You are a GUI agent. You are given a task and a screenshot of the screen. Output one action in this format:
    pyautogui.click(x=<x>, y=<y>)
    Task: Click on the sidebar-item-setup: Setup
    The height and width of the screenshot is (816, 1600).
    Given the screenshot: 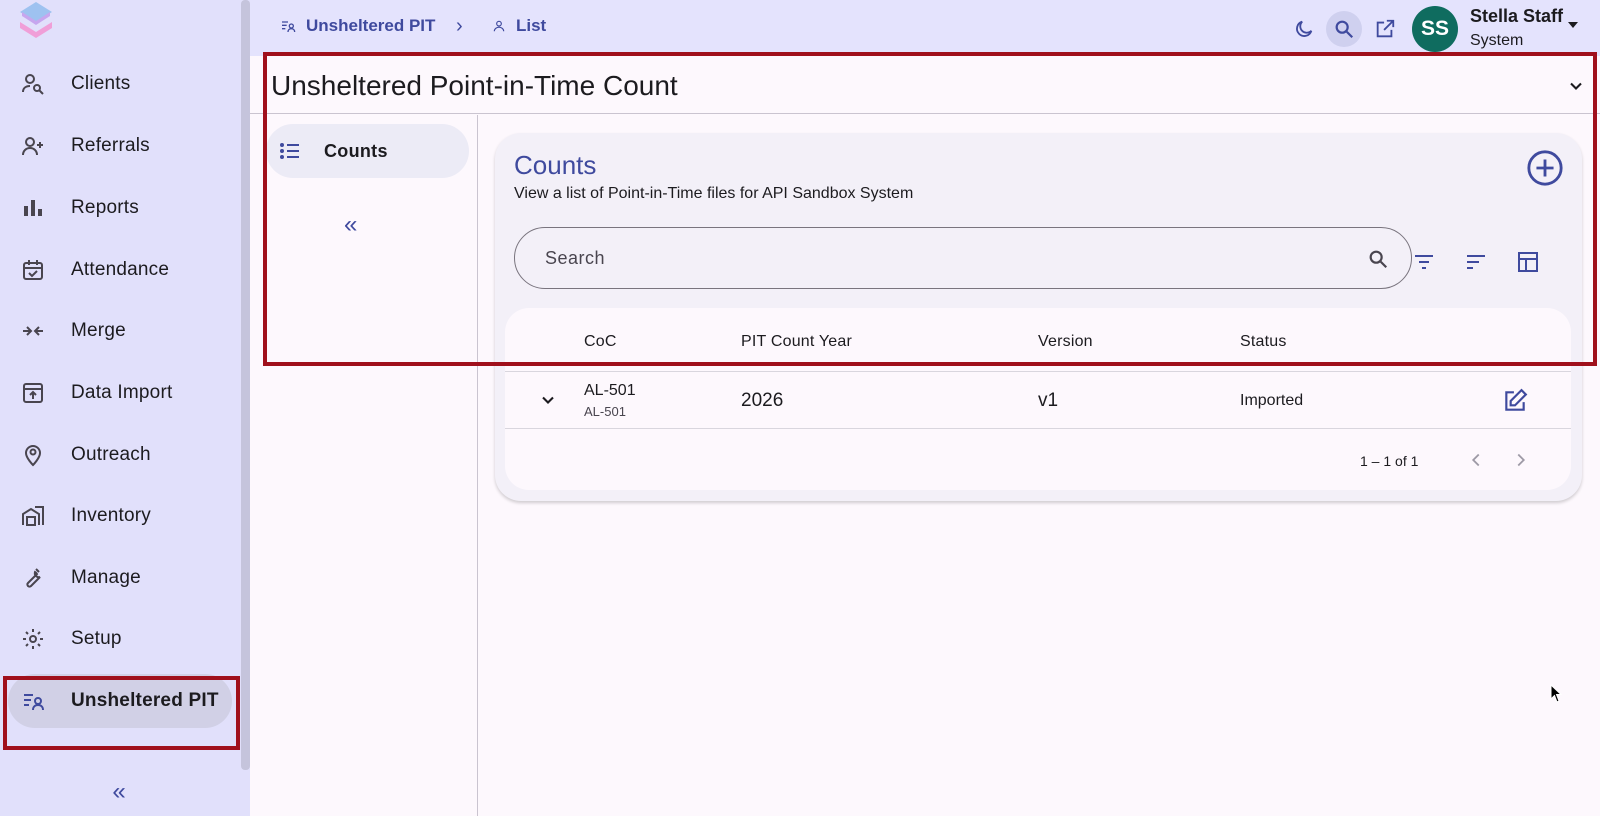 What is the action you would take?
    pyautogui.click(x=120, y=639)
    